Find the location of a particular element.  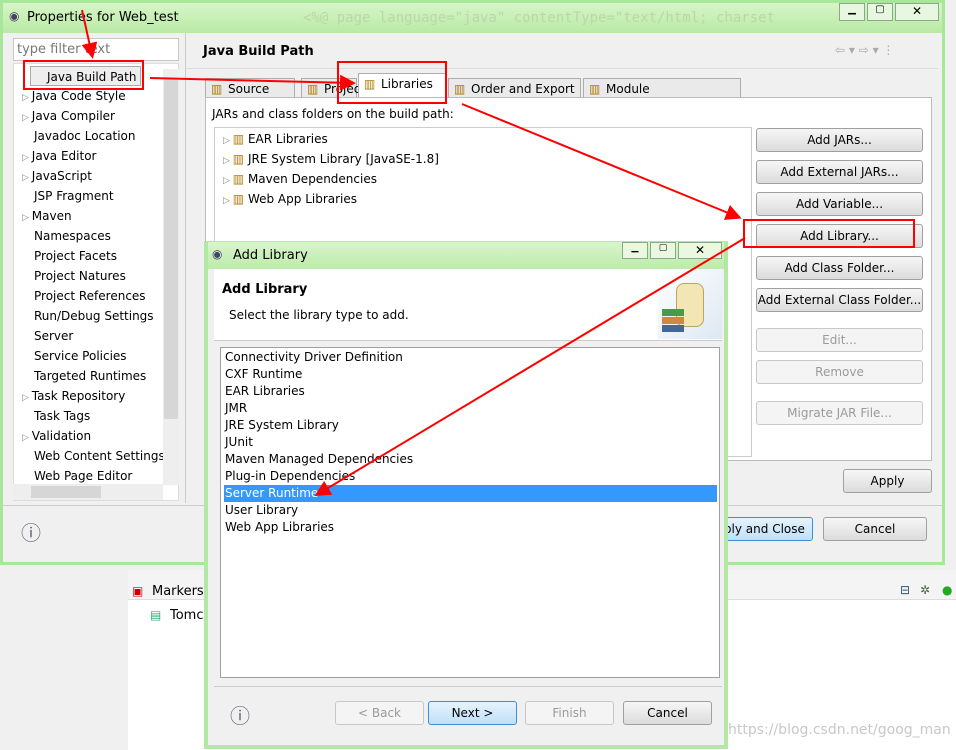

highlight-libraries-tab is located at coordinates (392, 82).